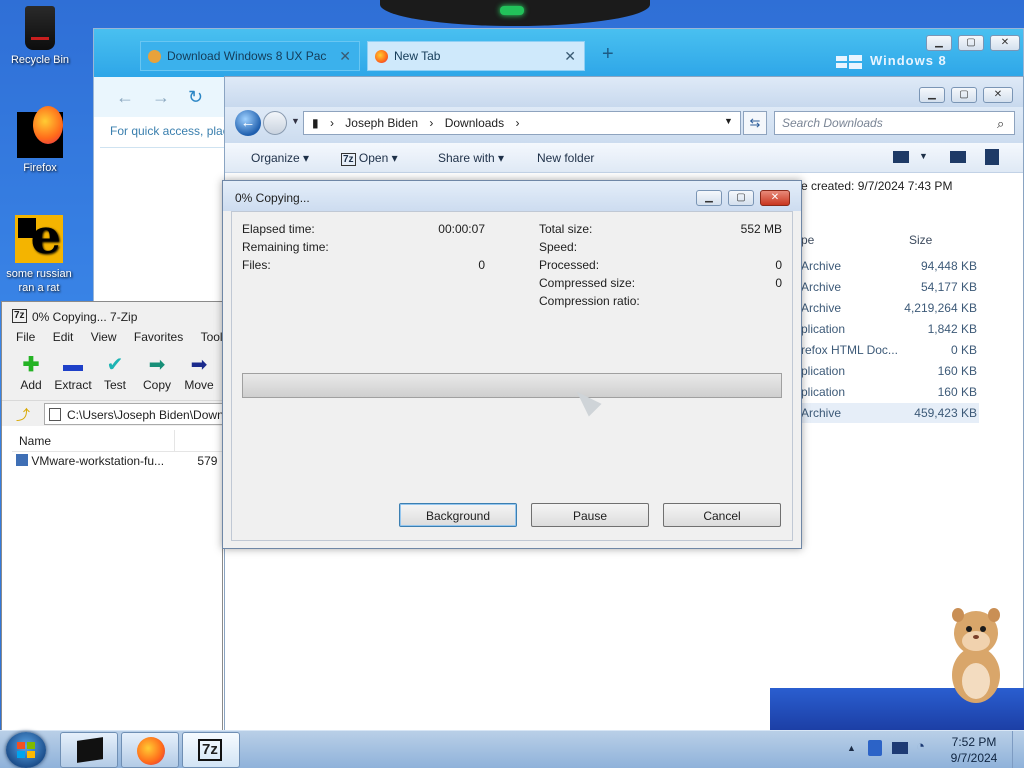 The image size is (1024, 768). What do you see at coordinates (741, 198) in the screenshot?
I see `dialog-maximize-button: ▢` at bounding box center [741, 198].